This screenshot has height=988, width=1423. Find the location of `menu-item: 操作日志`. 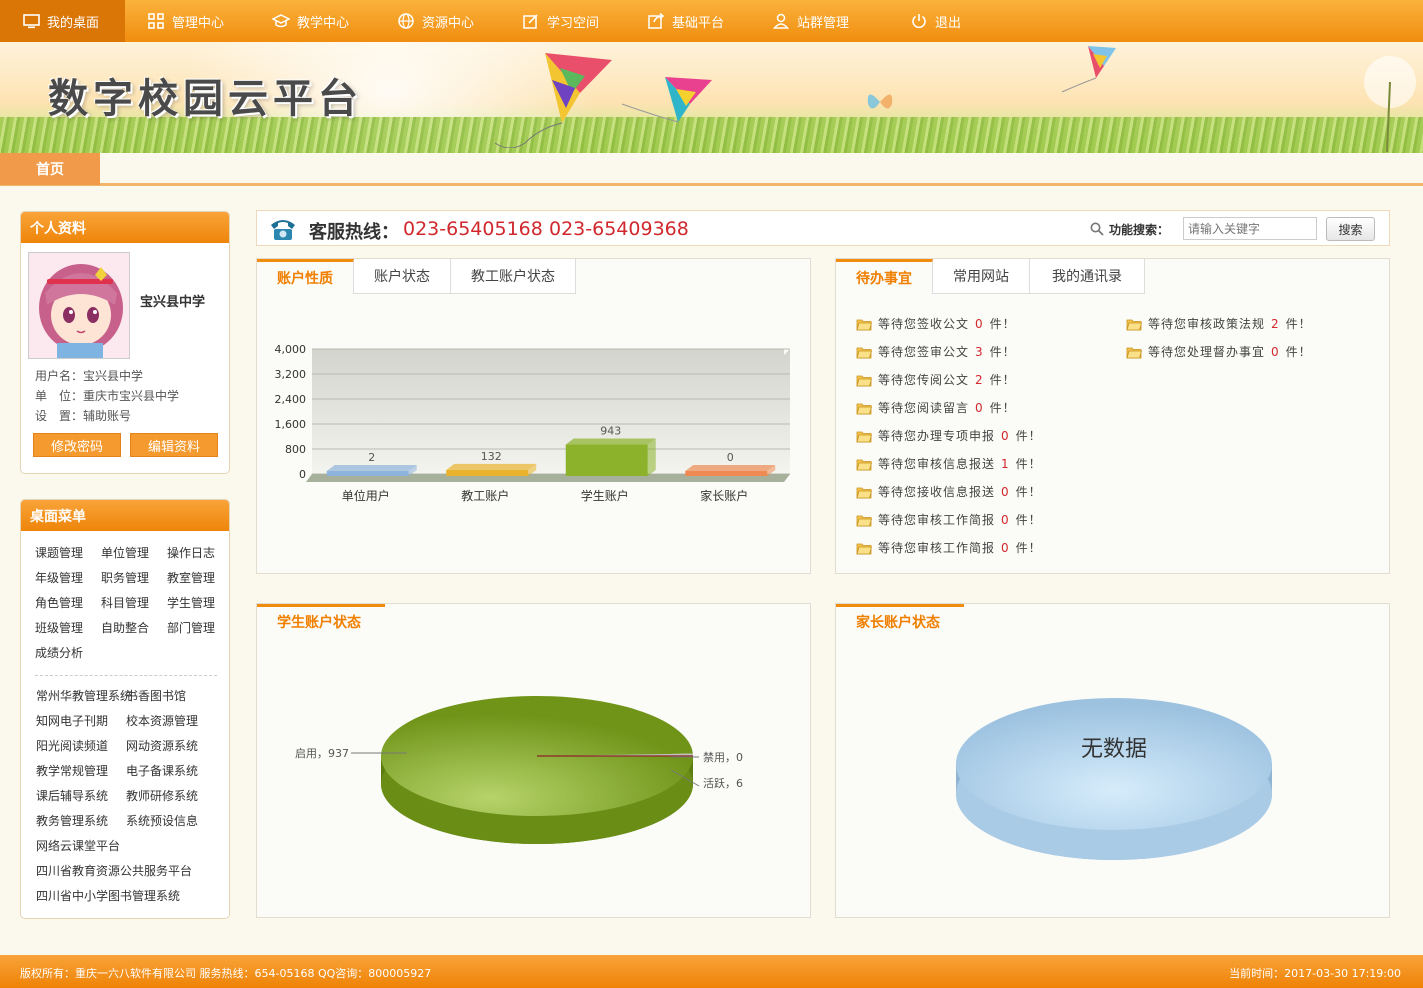

menu-item: 操作日志 is located at coordinates (197, 552).